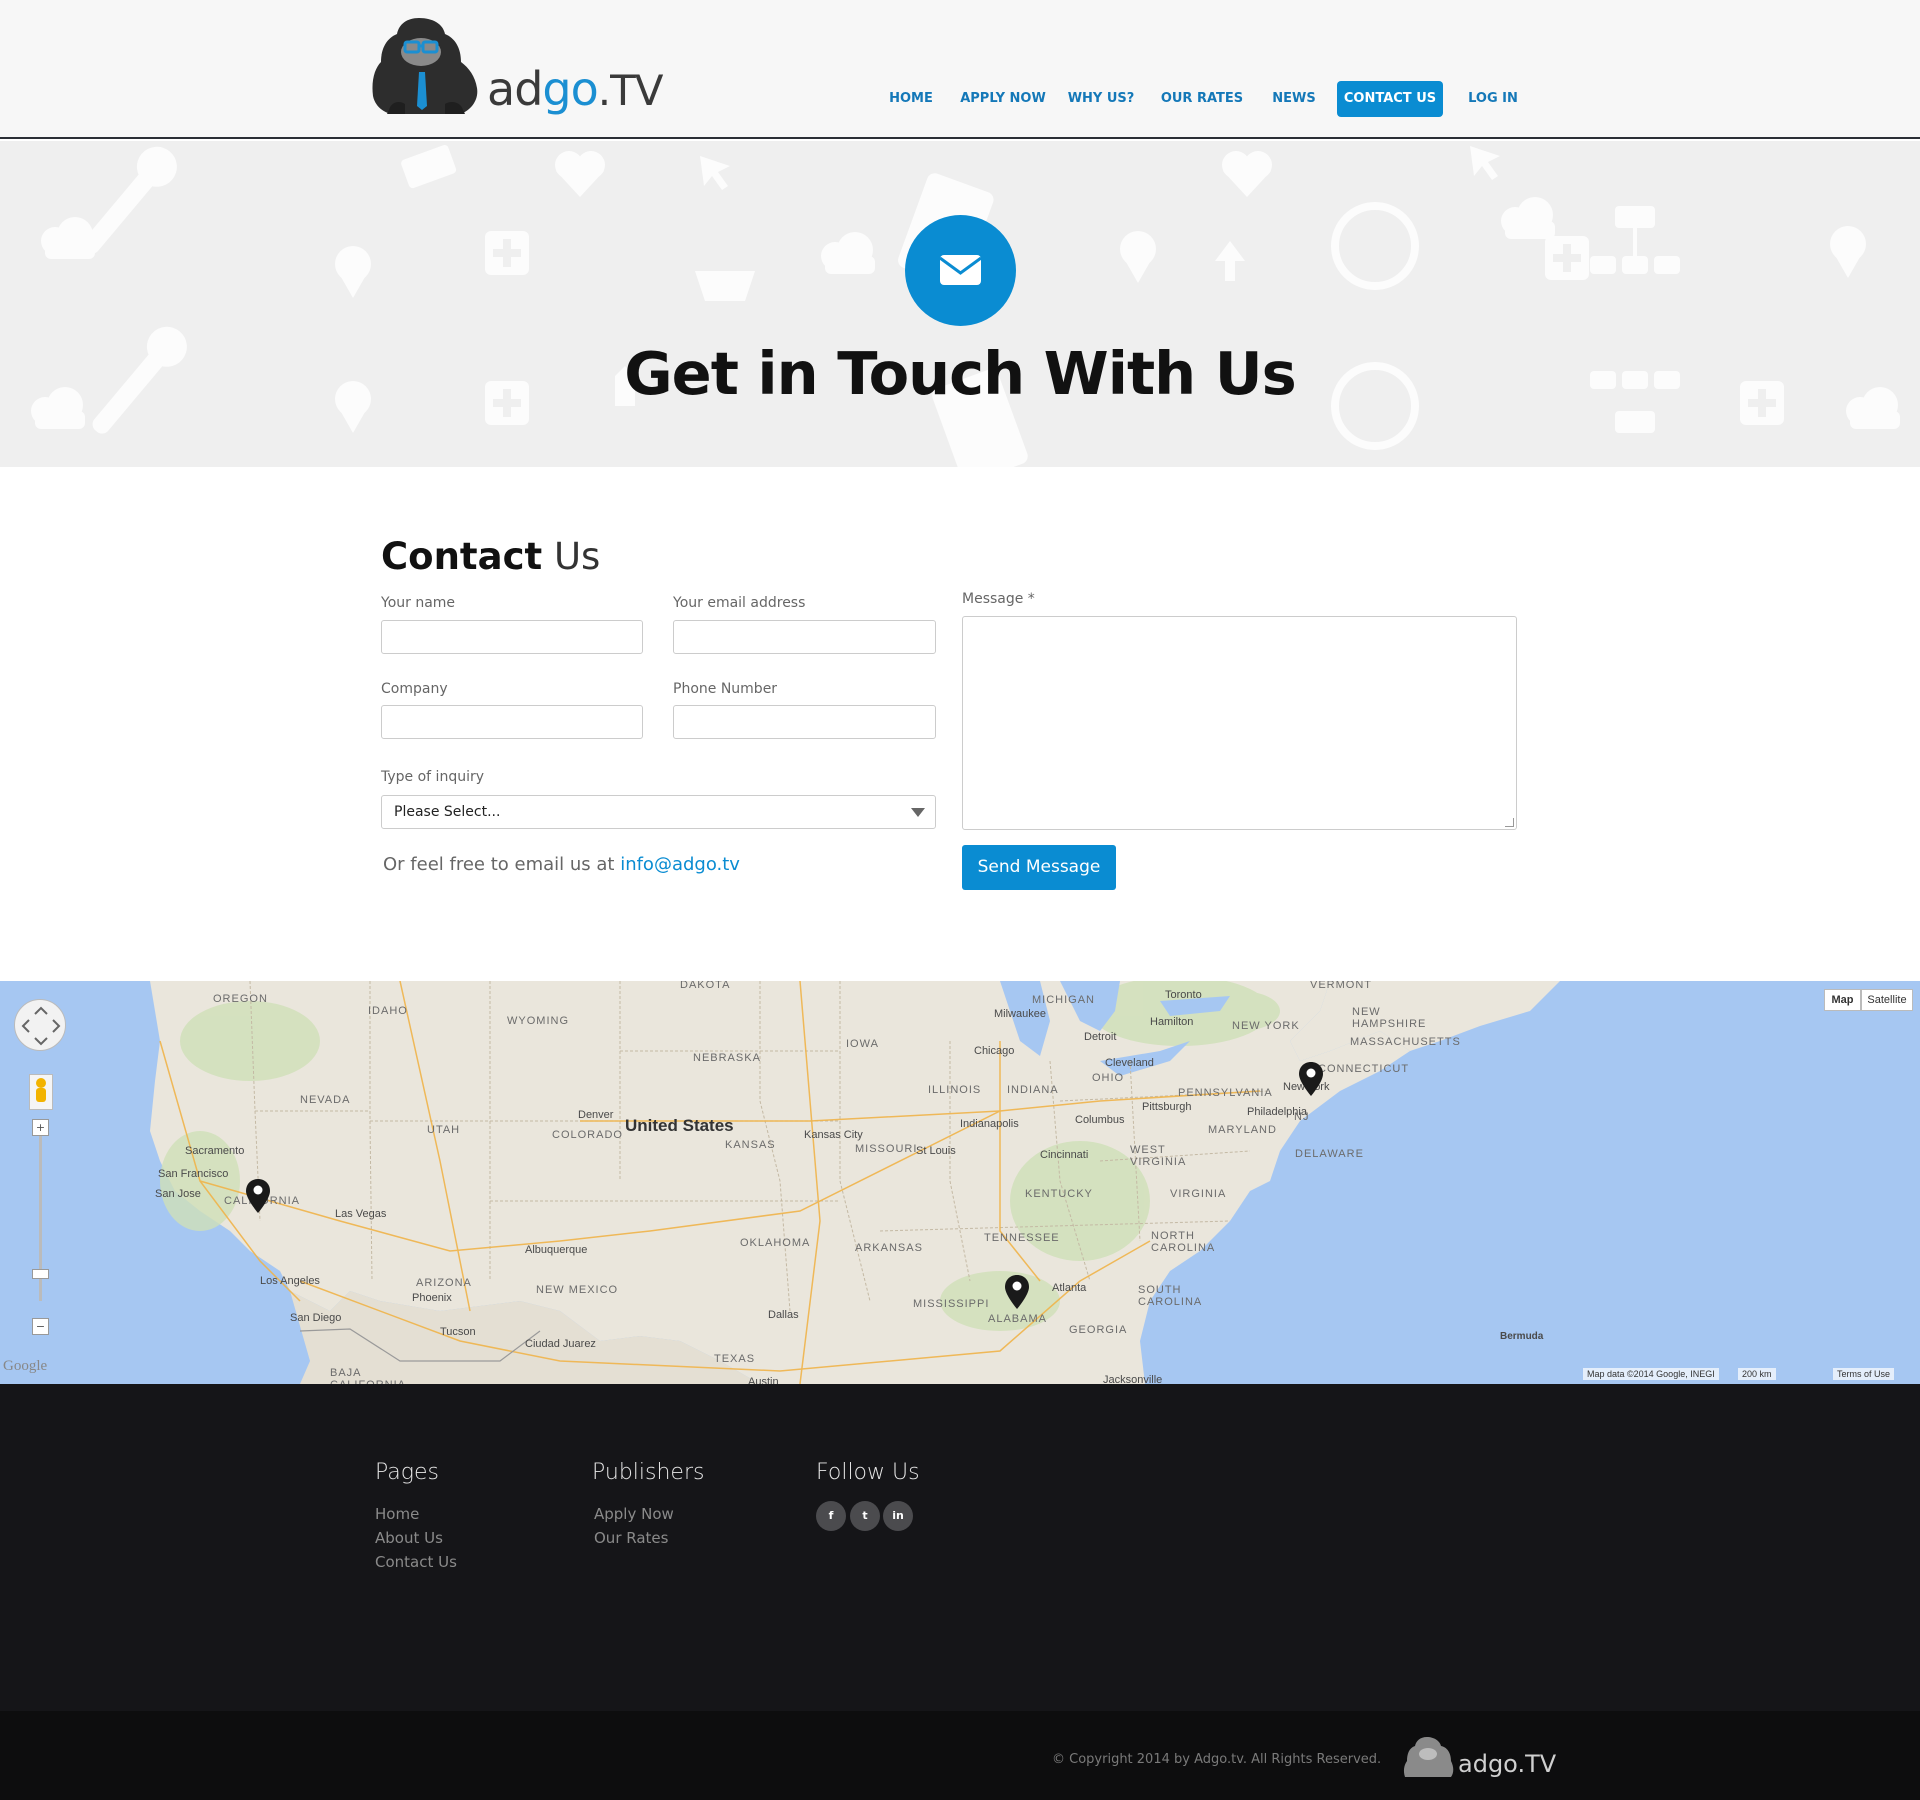 This screenshot has width=1920, height=1800. What do you see at coordinates (1242, 1130) in the screenshot?
I see `map-label-maryland: MARYLAND` at bounding box center [1242, 1130].